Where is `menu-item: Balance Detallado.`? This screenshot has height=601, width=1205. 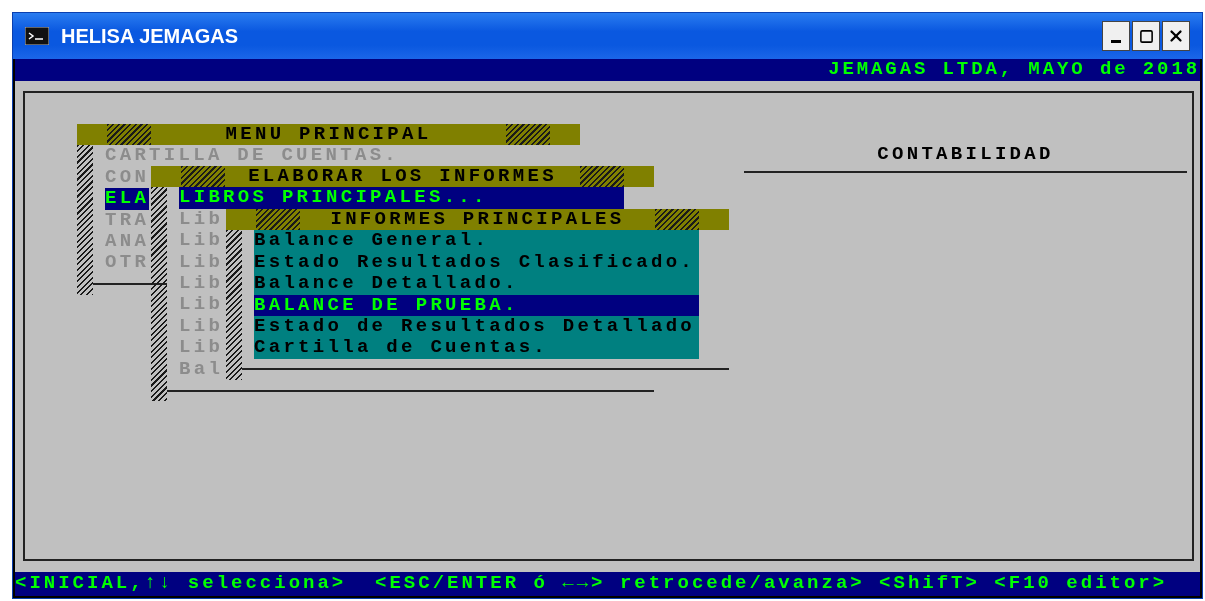 menu-item: Balance Detallado. is located at coordinates (386, 284).